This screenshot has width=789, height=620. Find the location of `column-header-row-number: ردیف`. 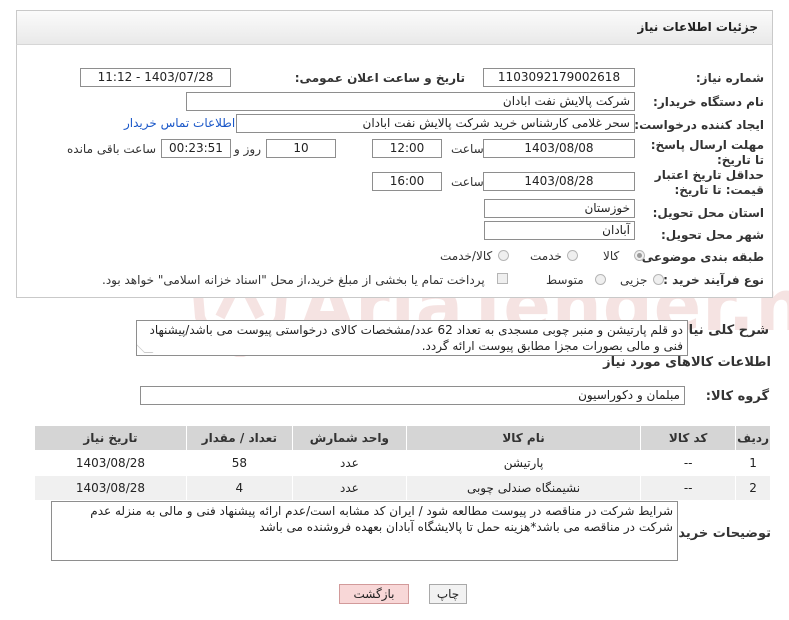

column-header-row-number: ردیف is located at coordinates (753, 438).